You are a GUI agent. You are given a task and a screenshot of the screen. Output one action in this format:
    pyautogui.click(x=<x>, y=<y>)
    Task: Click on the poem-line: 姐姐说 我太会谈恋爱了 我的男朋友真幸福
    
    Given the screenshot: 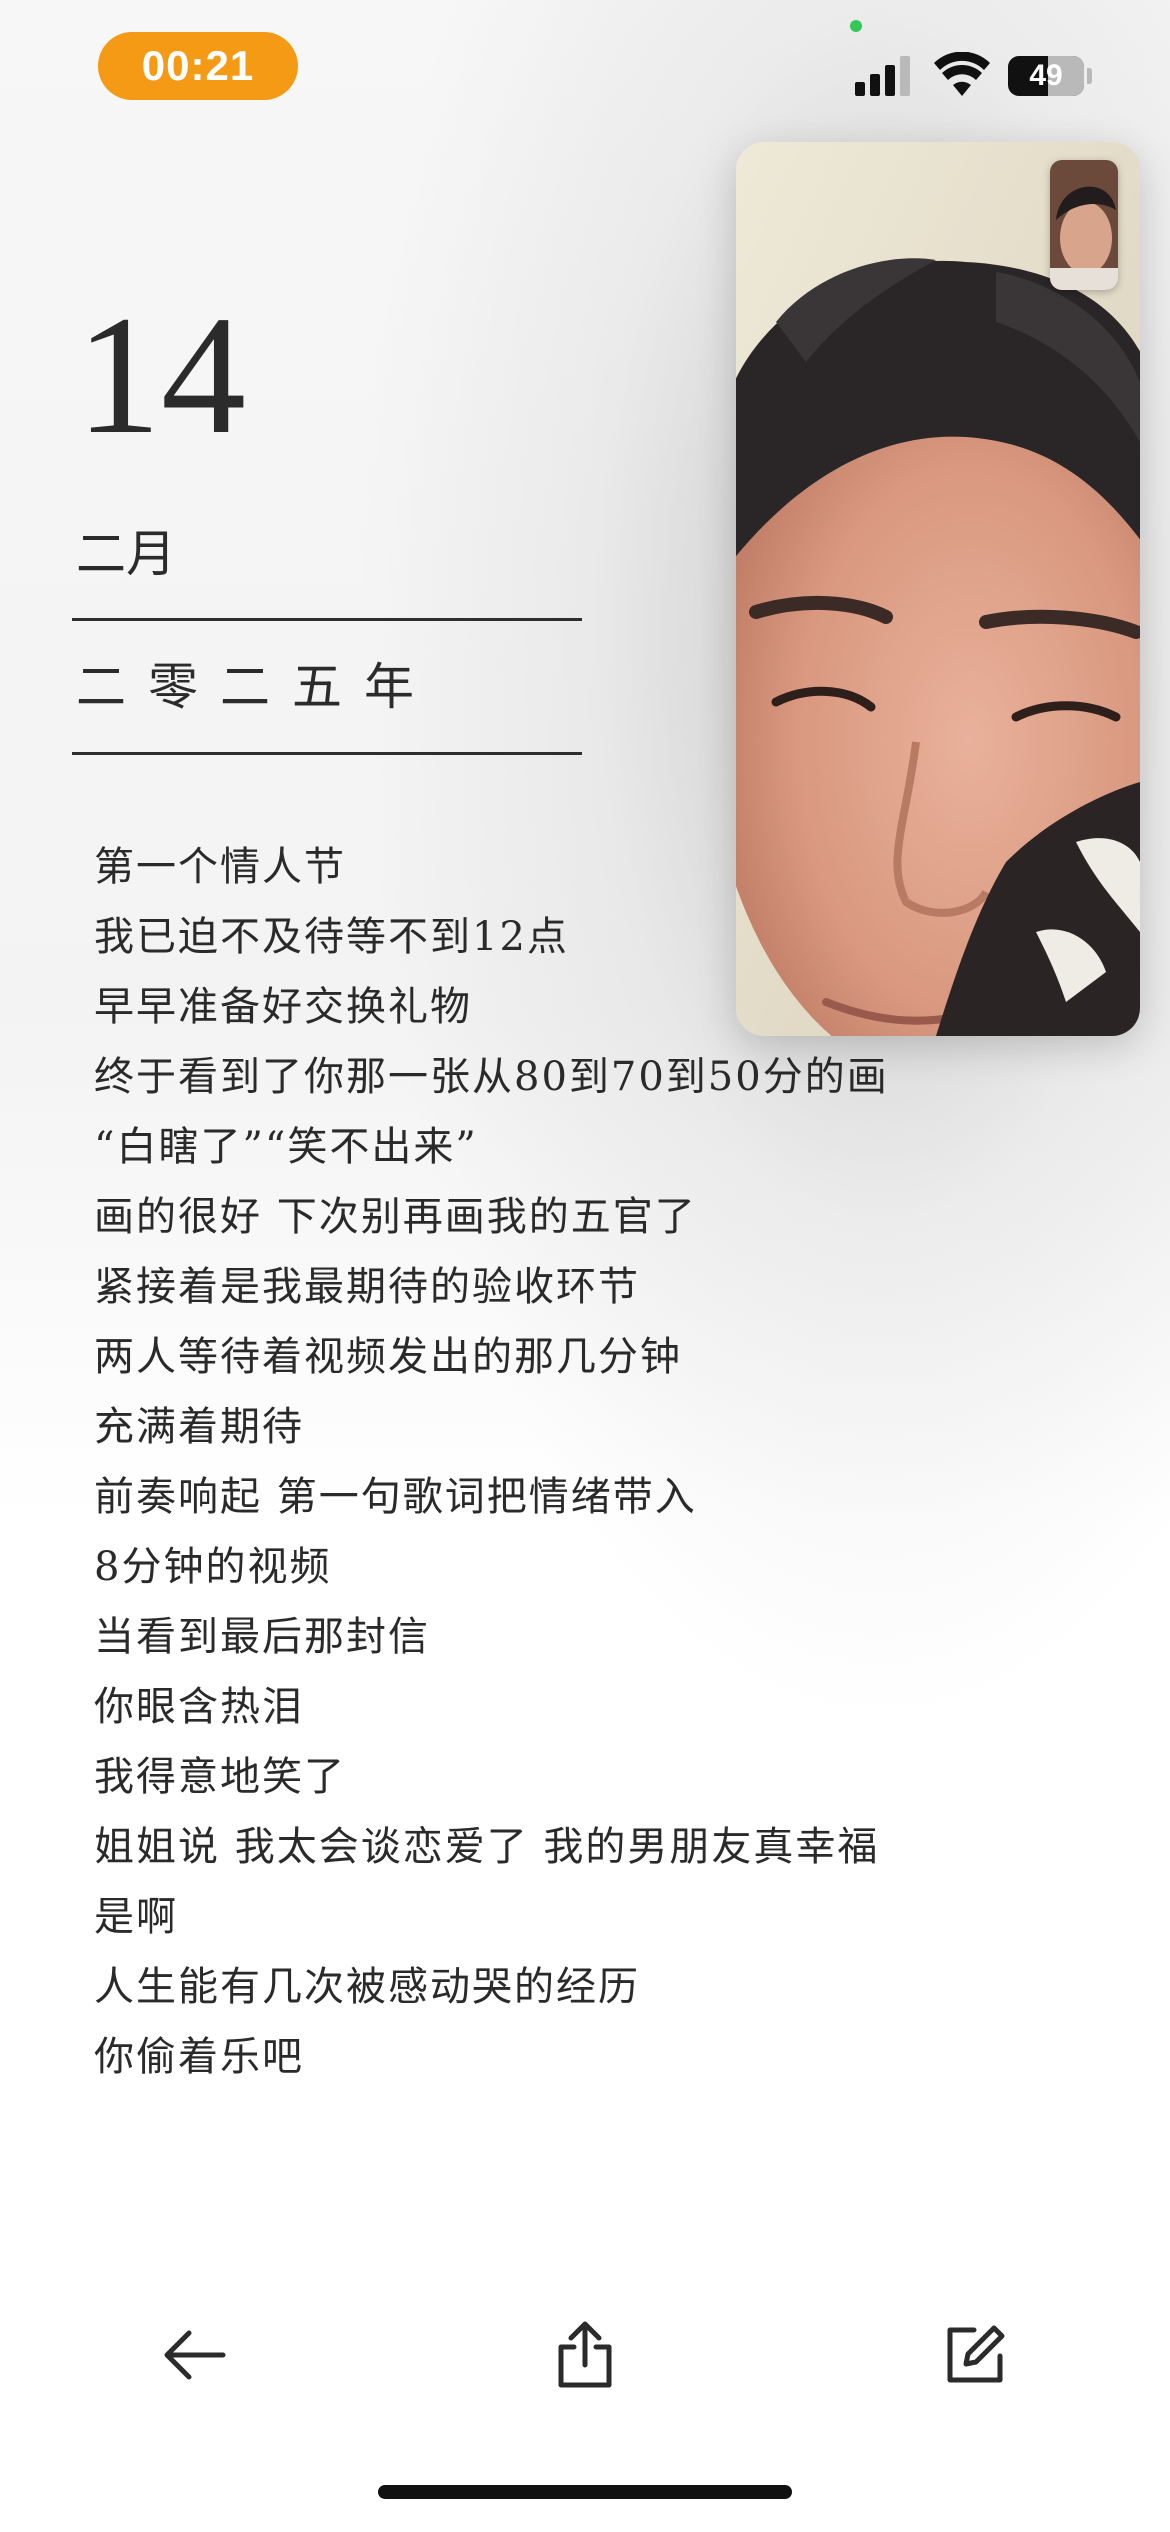 What is the action you would take?
    pyautogui.click(x=487, y=1847)
    